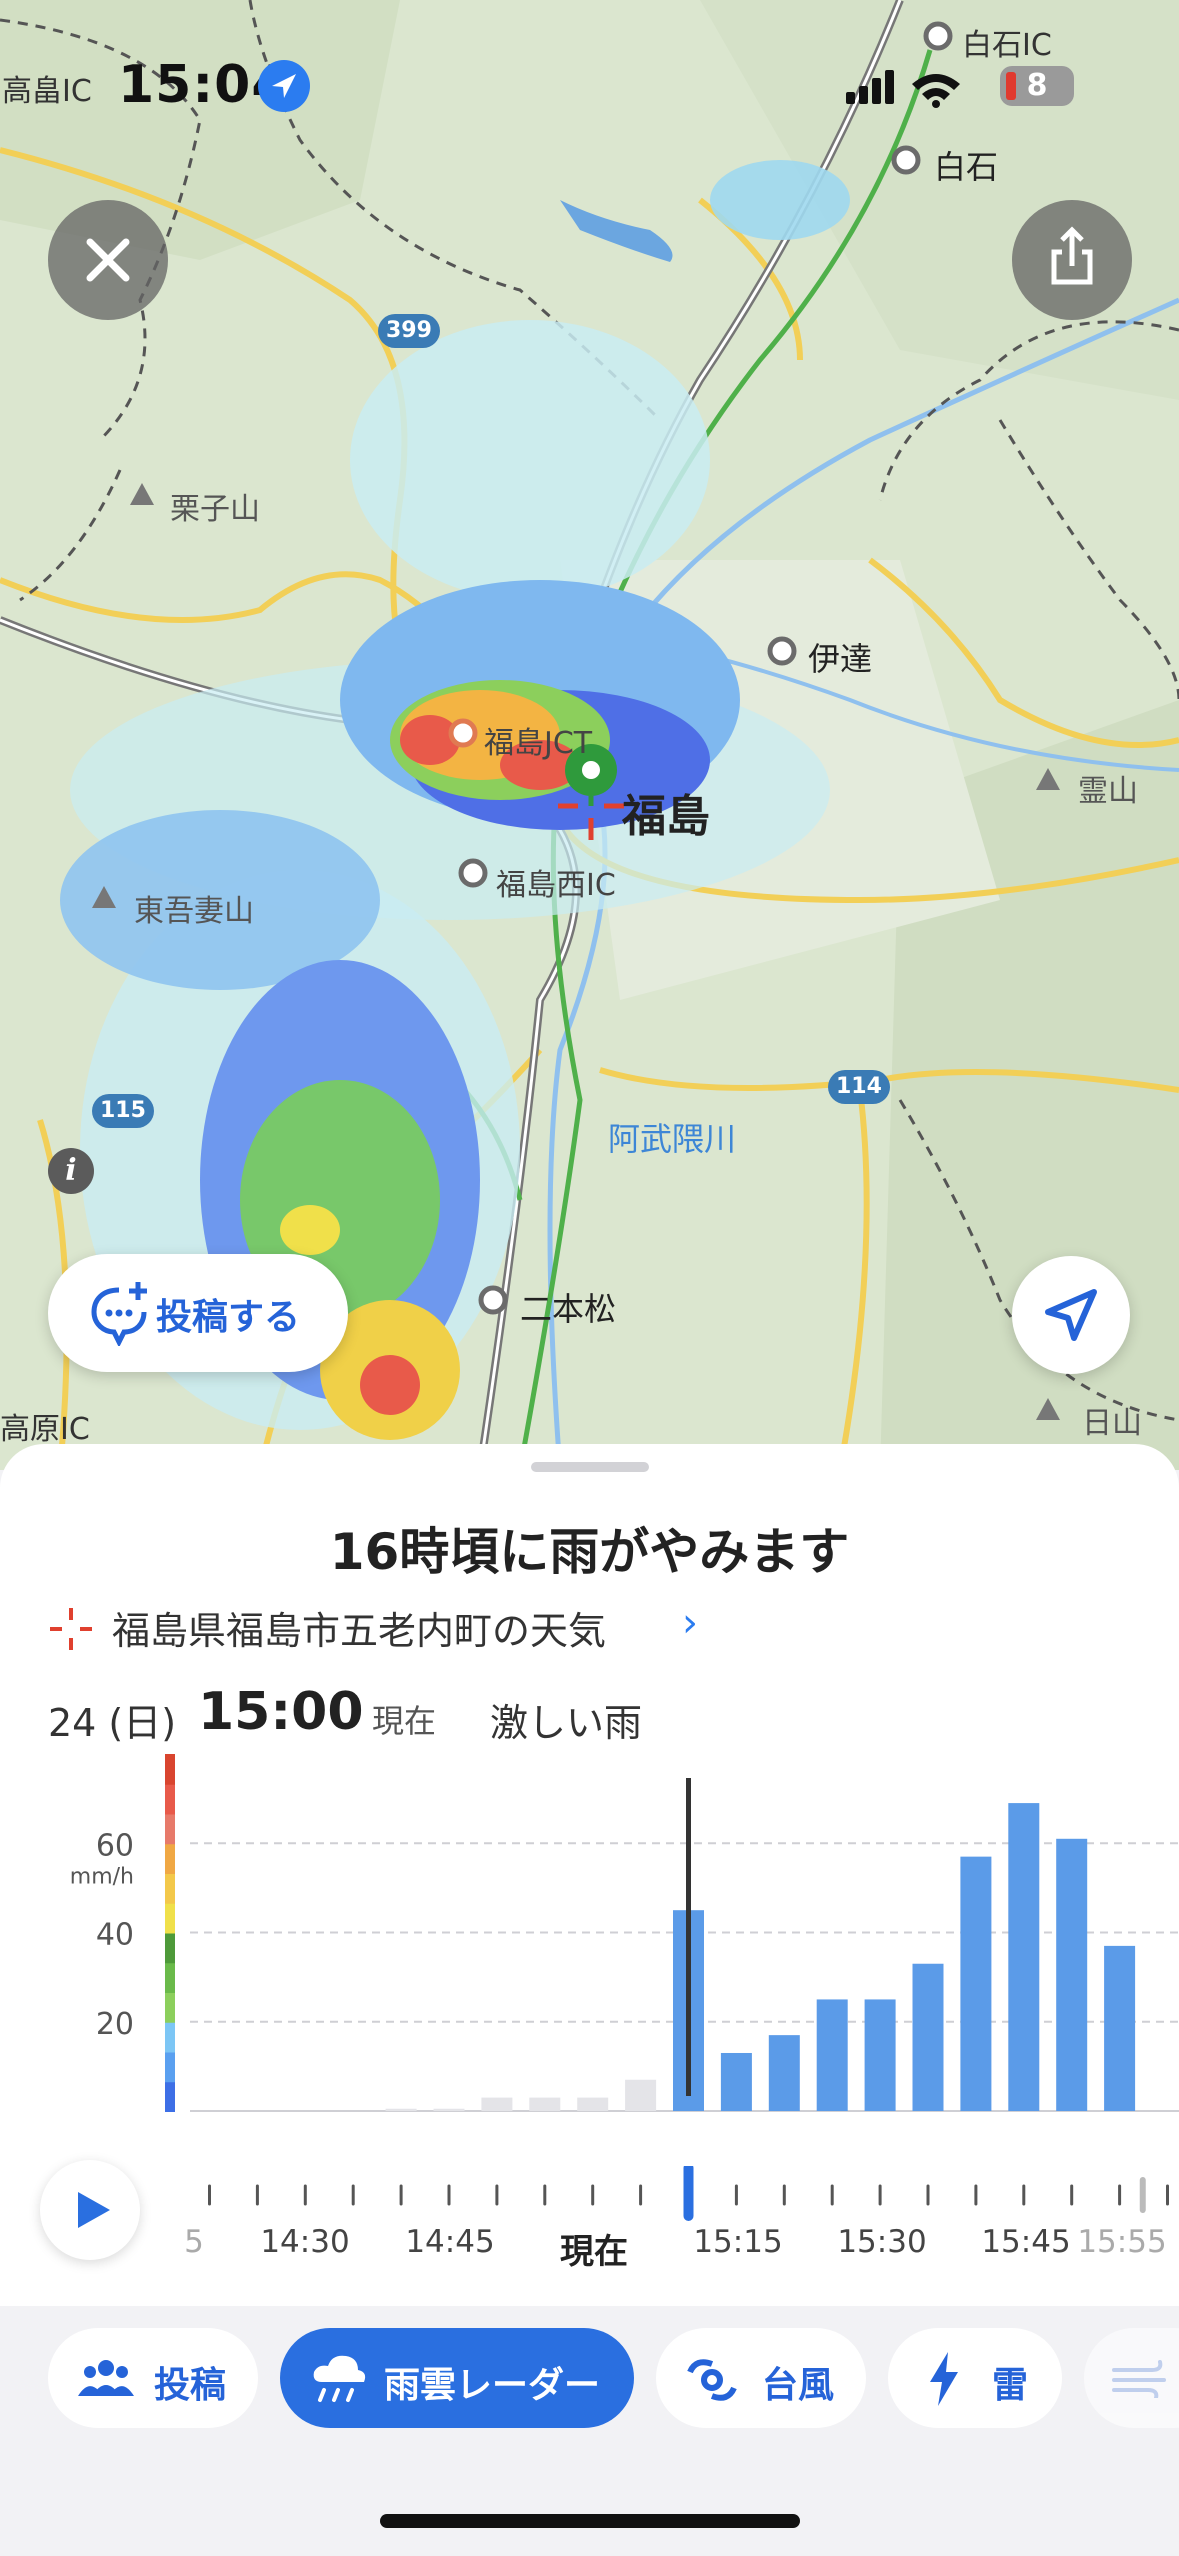 This screenshot has width=1179, height=2556. I want to click on label-abukuma-river: 阿武隈川, so click(672, 1139).